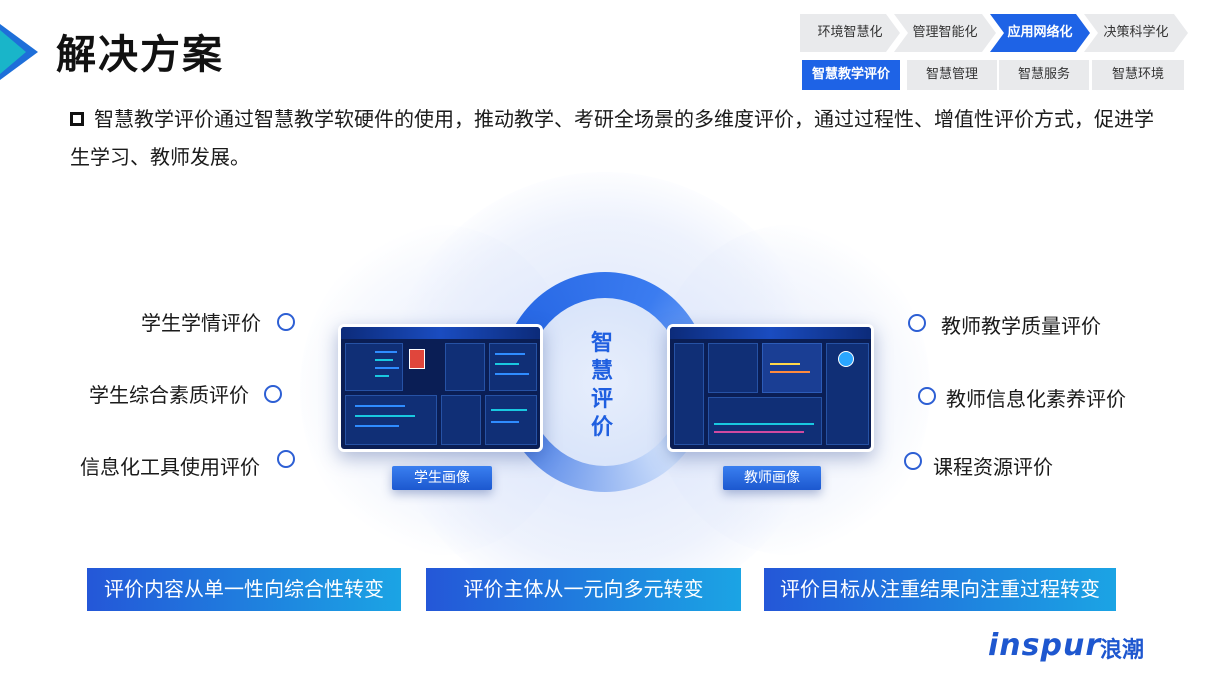 The width and height of the screenshot is (1217, 686). I want to click on student-avatar-icon, so click(417, 359).